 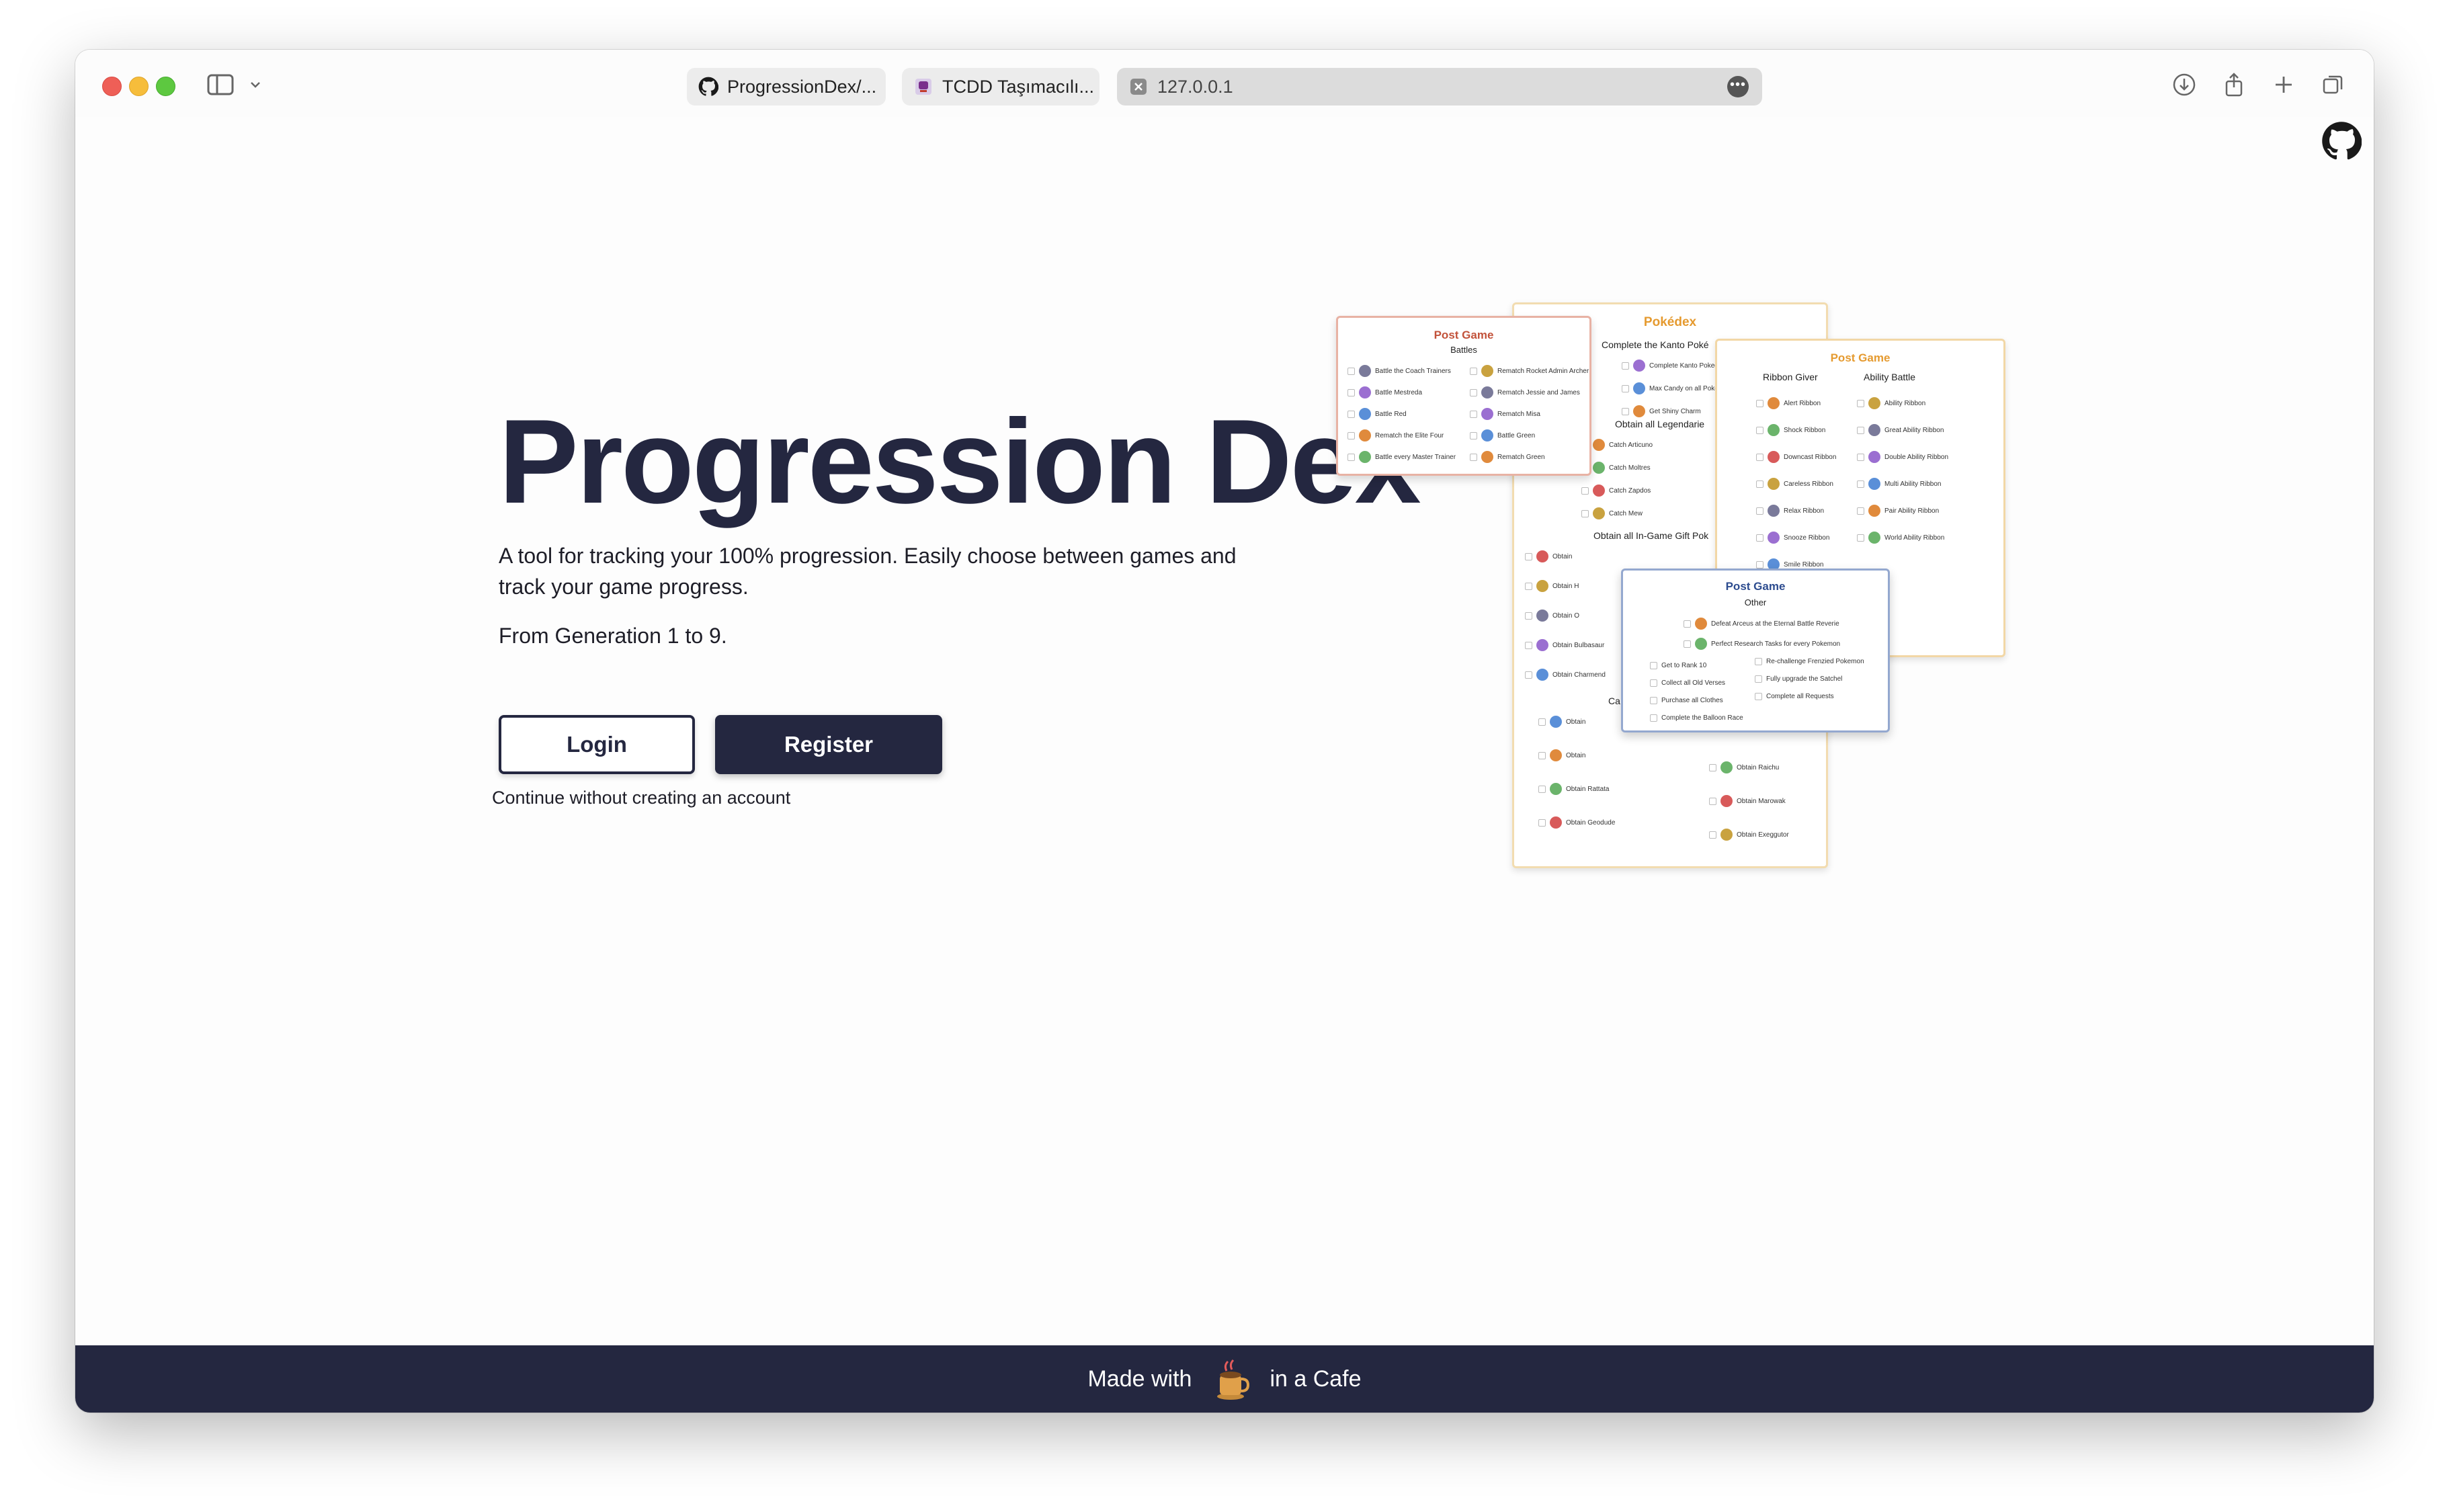 I want to click on card-section: Complete the Kanto Poké, so click(x=1655, y=344).